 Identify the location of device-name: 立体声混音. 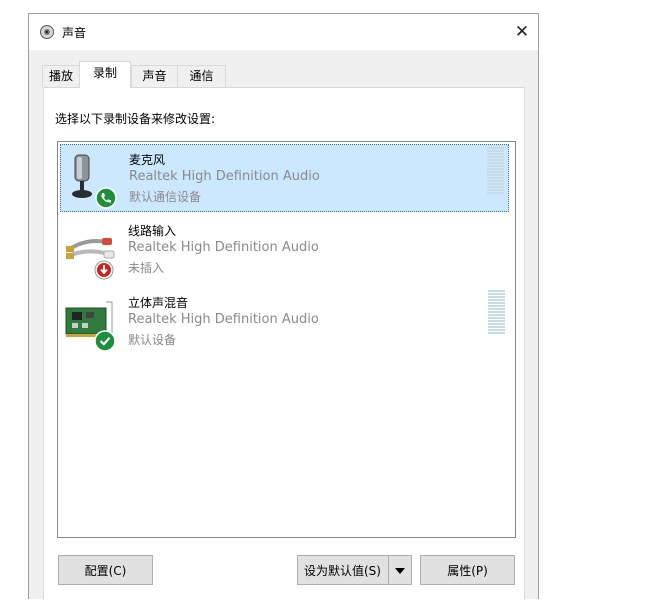
(158, 303).